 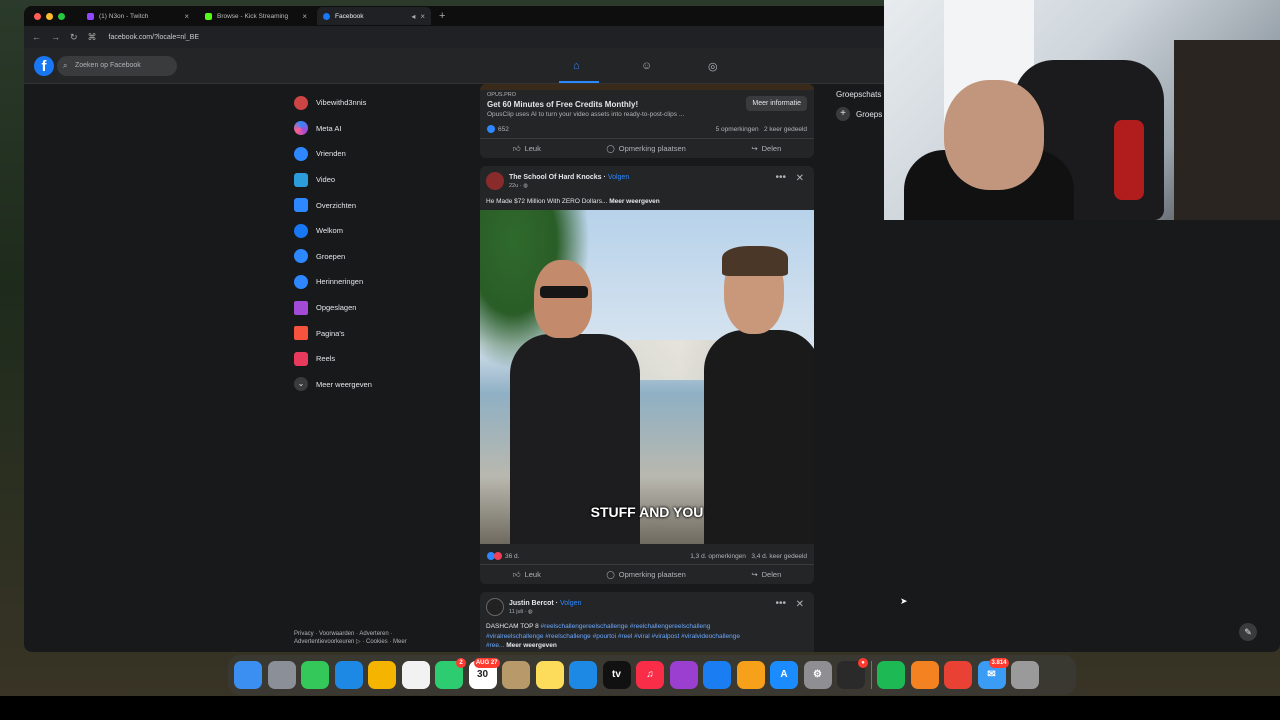 What do you see at coordinates (784, 675) in the screenshot?
I see `appstore-icon: A` at bounding box center [784, 675].